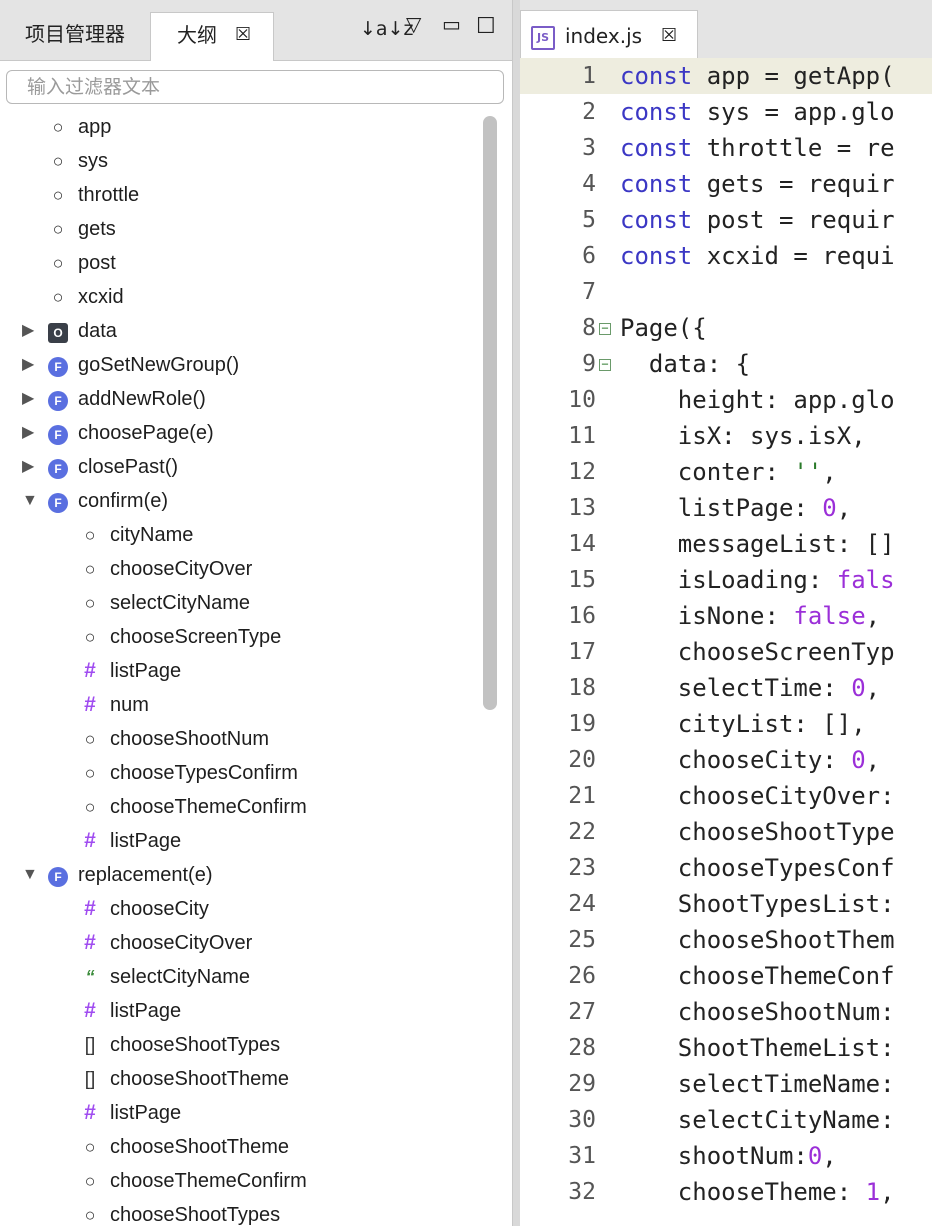  Describe the element at coordinates (240, 637) in the screenshot. I see `outline-item: ○ chooseScreenType` at that location.